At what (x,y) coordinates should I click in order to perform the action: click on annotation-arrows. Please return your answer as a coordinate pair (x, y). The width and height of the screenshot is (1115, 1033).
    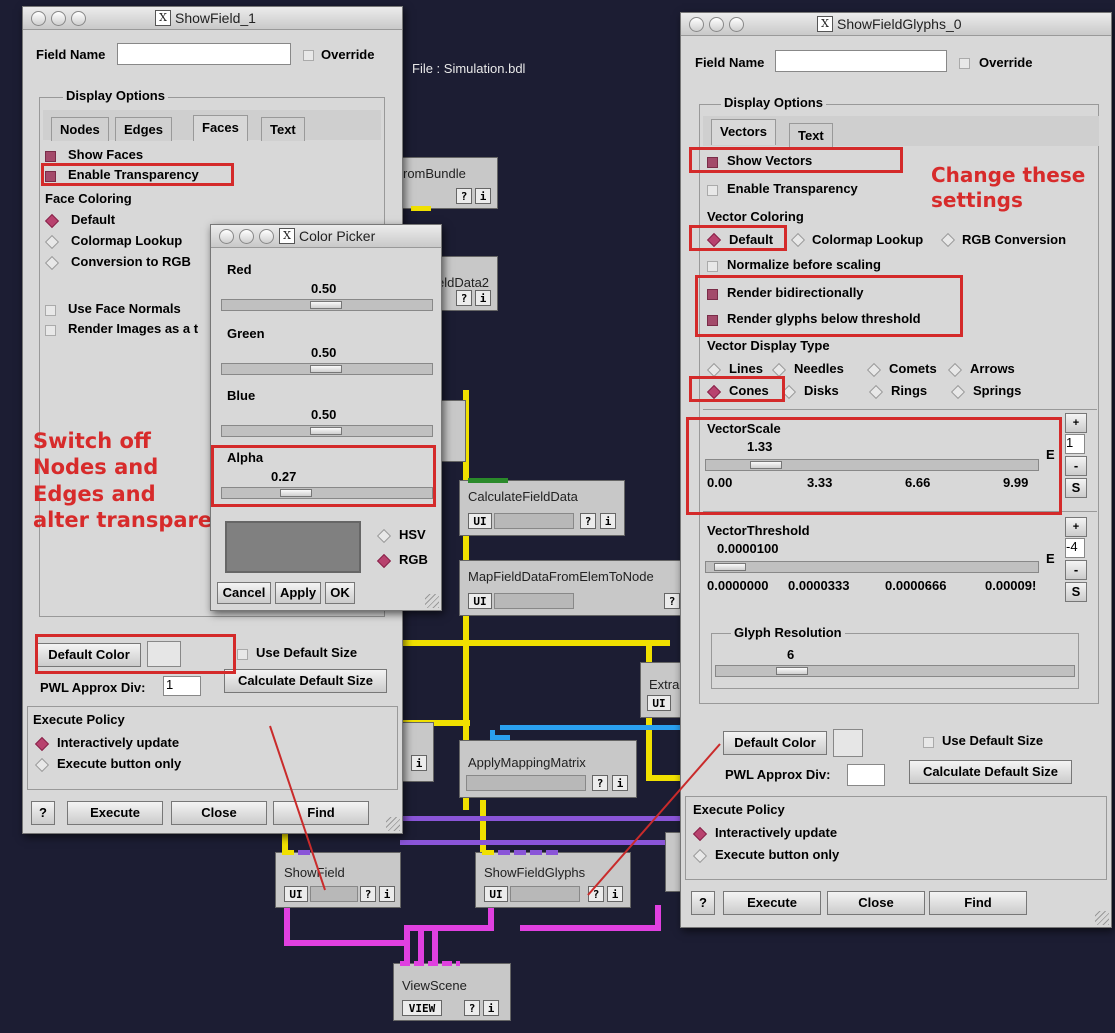
    Looking at the image, I should click on (495, 810).